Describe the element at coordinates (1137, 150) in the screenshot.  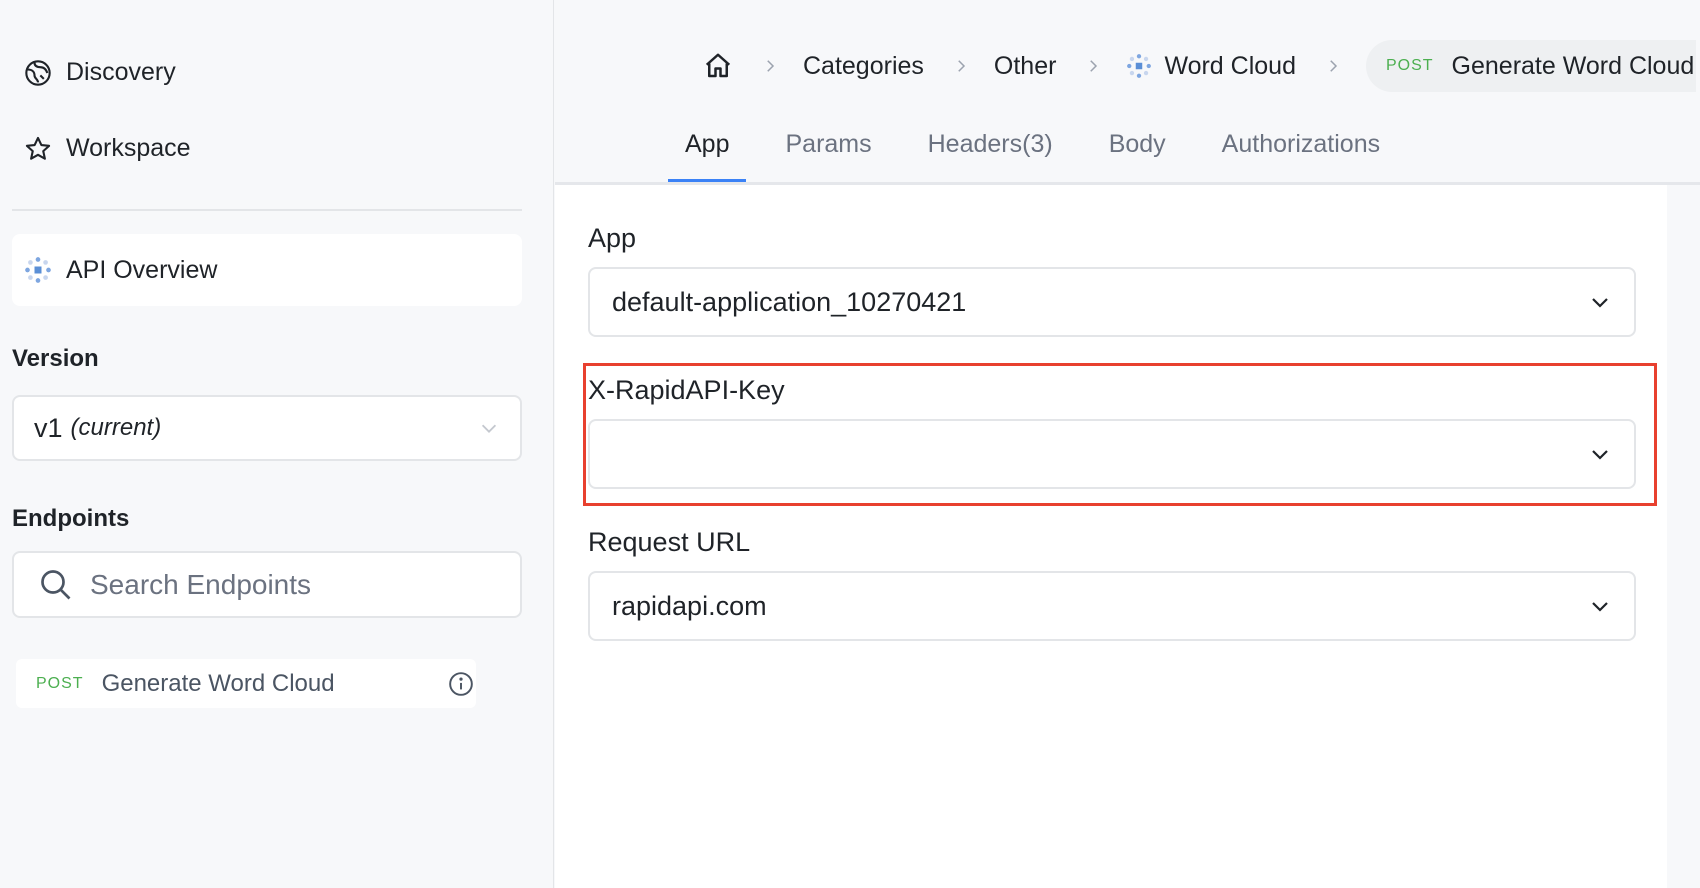
I see `tab-body: Body` at that location.